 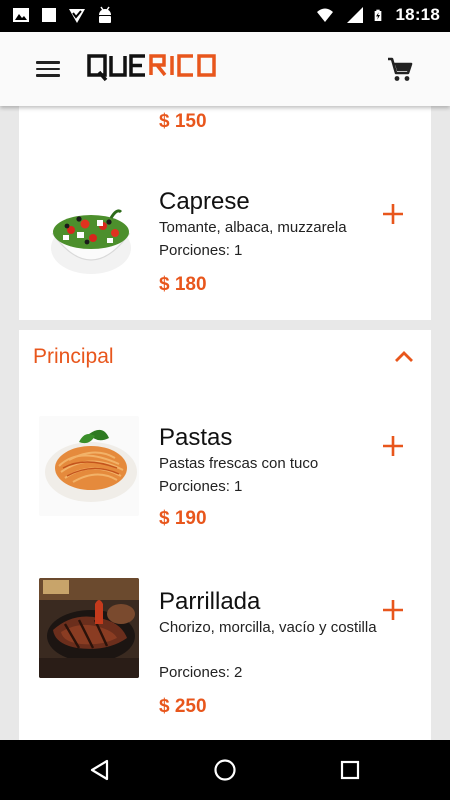 I want to click on section-header: Principal, so click(x=225, y=358).